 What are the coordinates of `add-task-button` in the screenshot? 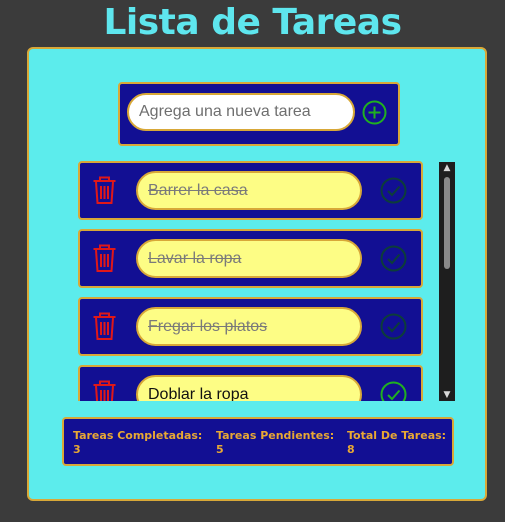 It's located at (374, 112).